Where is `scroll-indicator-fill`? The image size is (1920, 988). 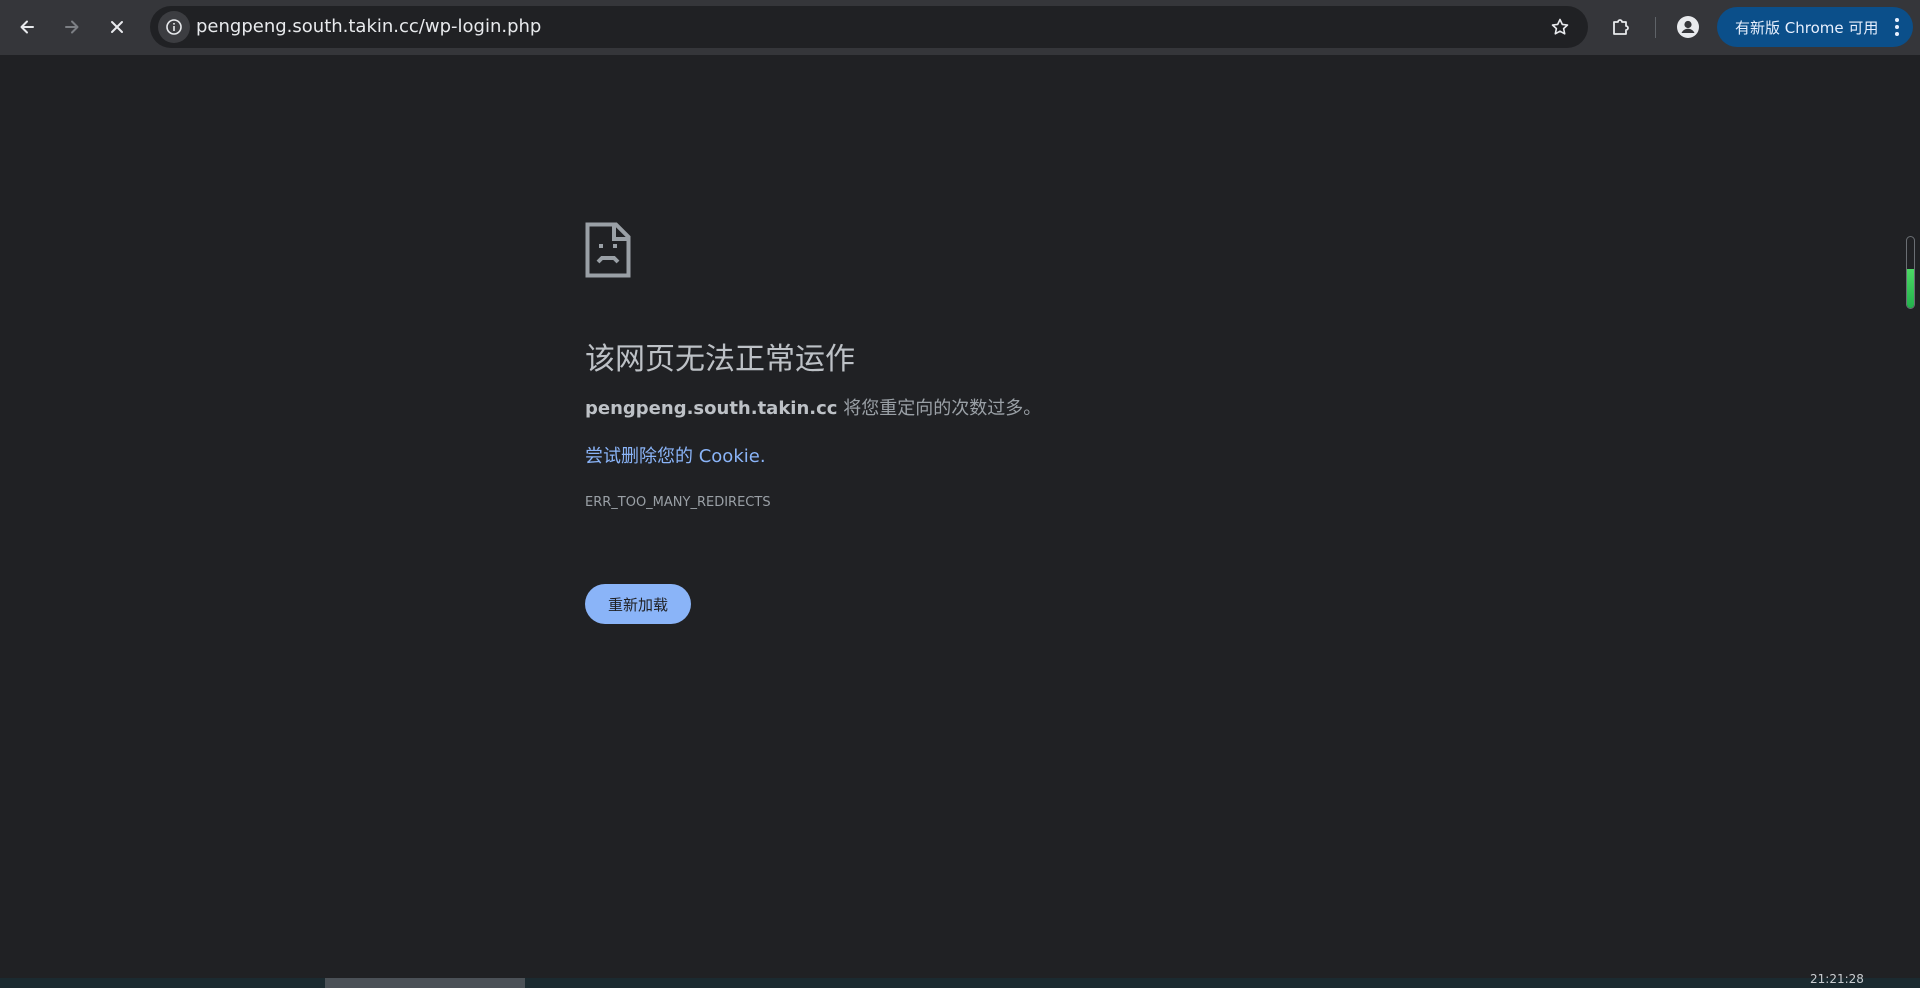
scroll-indicator-fill is located at coordinates (1910, 288).